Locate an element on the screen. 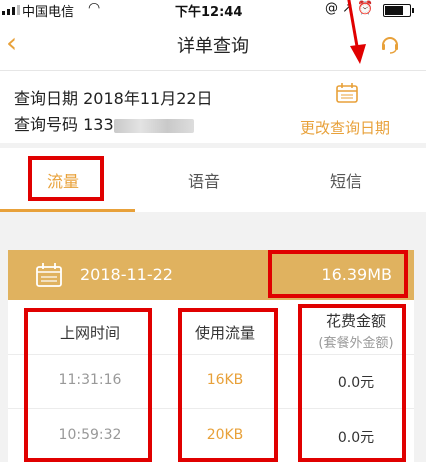  highlight-box-fee-column is located at coordinates (352, 383).